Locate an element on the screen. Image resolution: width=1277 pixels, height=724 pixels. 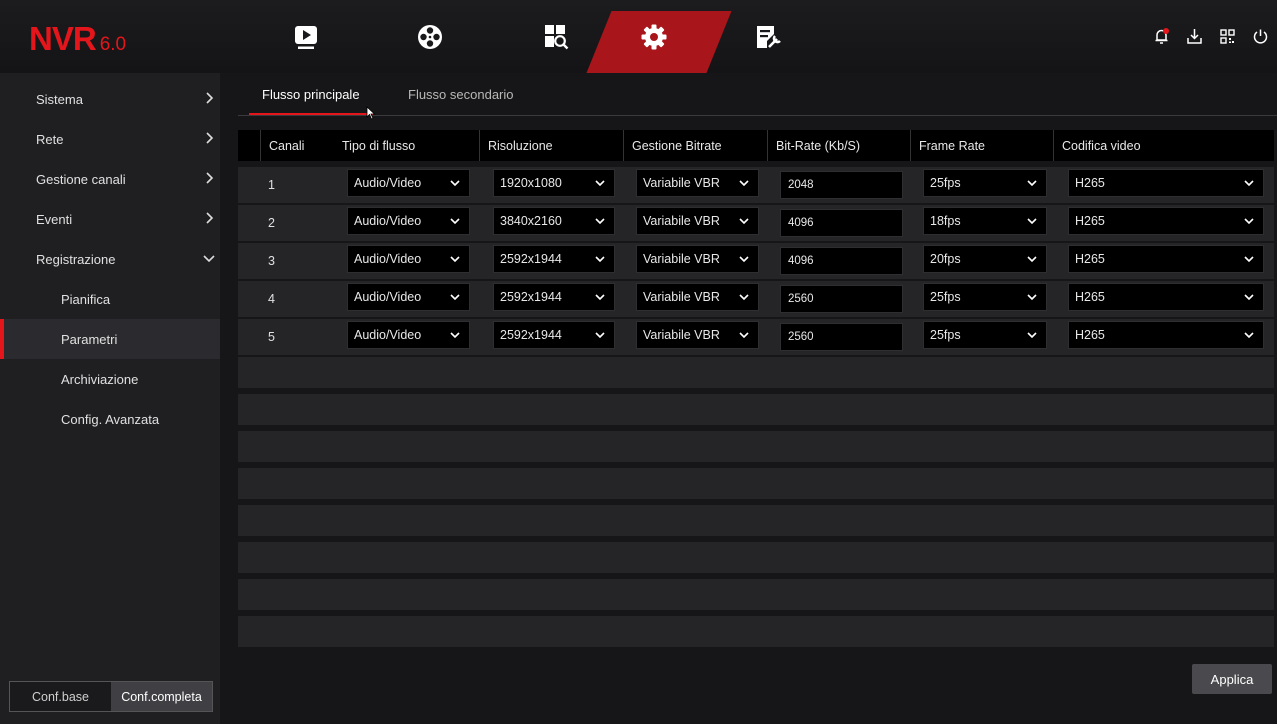
document-wrench-icon is located at coordinates (769, 36).